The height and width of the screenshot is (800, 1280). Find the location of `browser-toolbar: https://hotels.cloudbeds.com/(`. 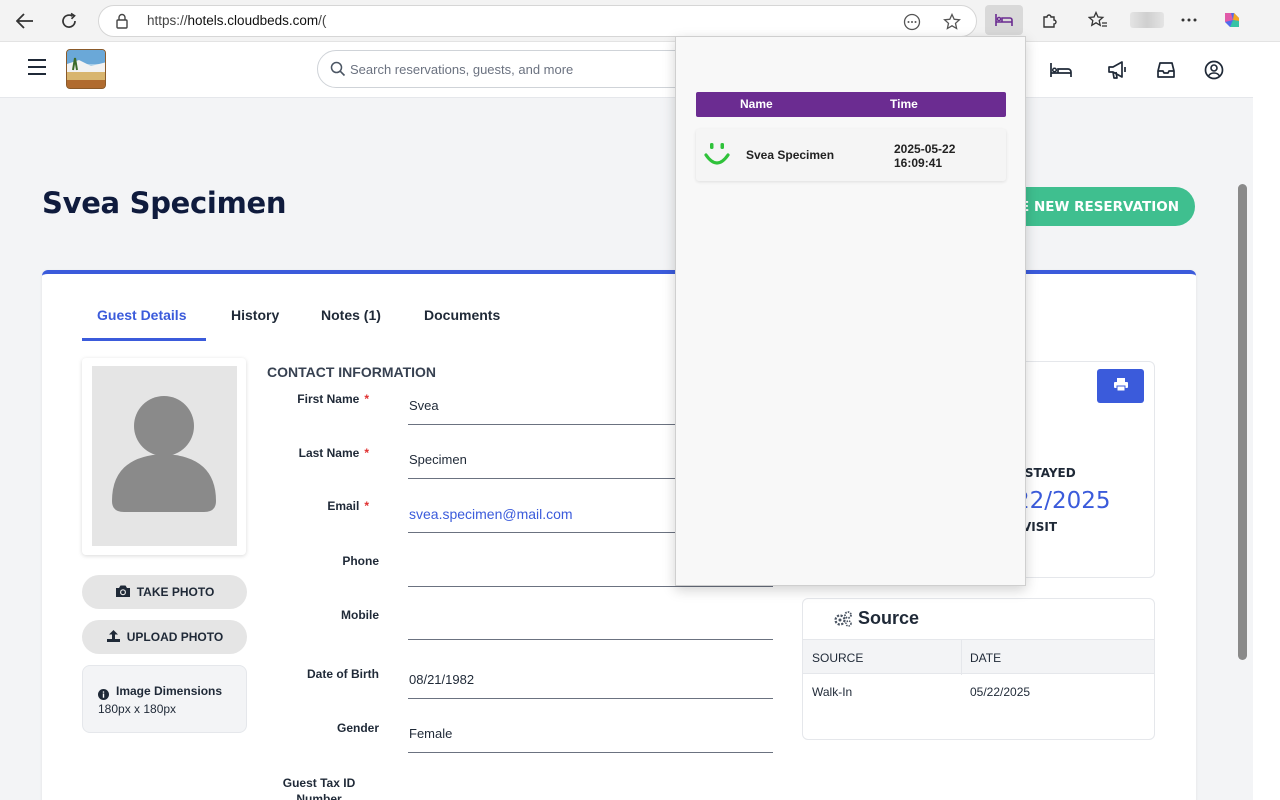

browser-toolbar: https://hotels.cloudbeds.com/( is located at coordinates (640, 21).